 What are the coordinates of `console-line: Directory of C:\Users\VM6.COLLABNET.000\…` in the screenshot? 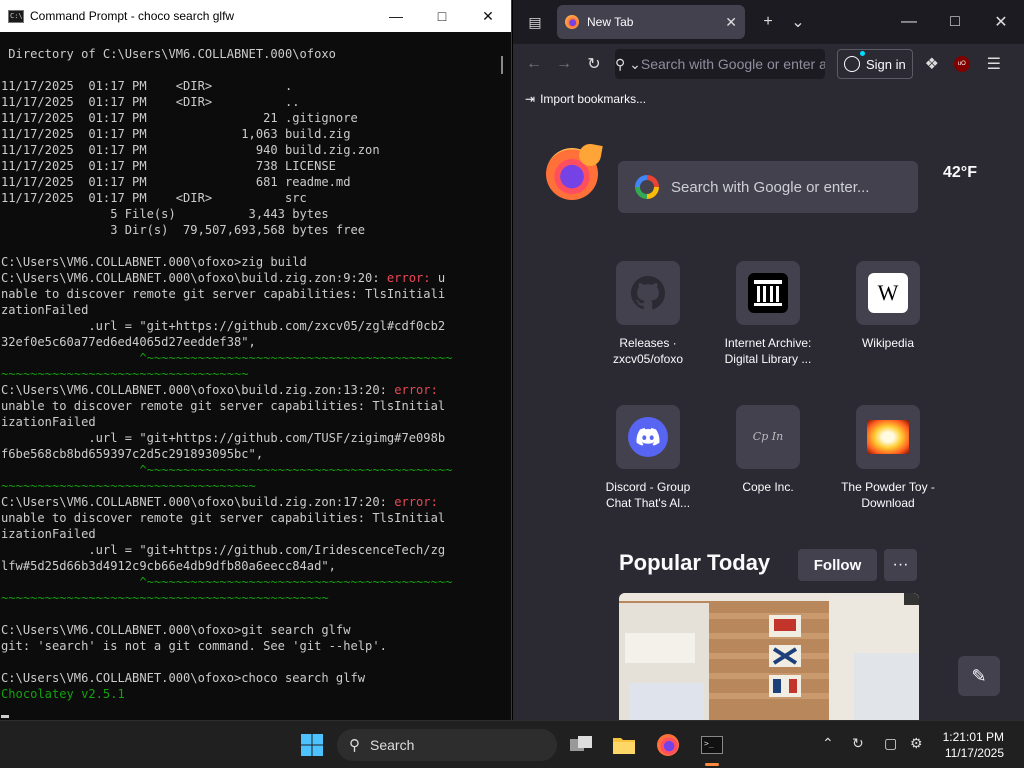 It's located at (248, 54).